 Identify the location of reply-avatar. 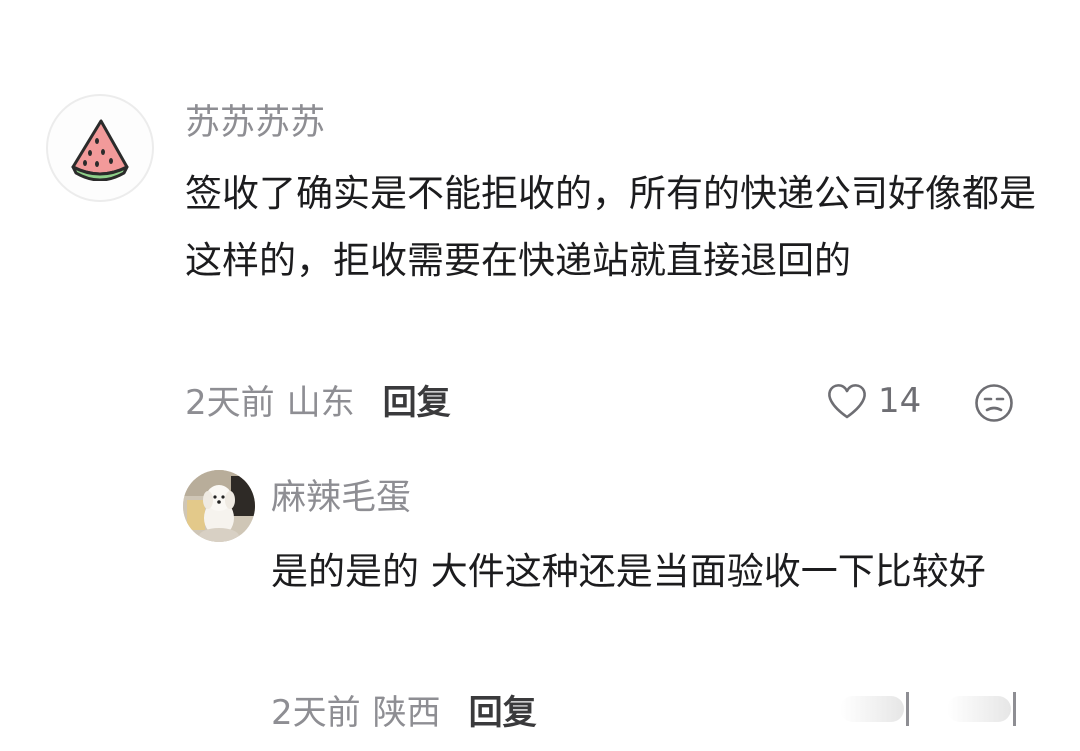
(219, 506).